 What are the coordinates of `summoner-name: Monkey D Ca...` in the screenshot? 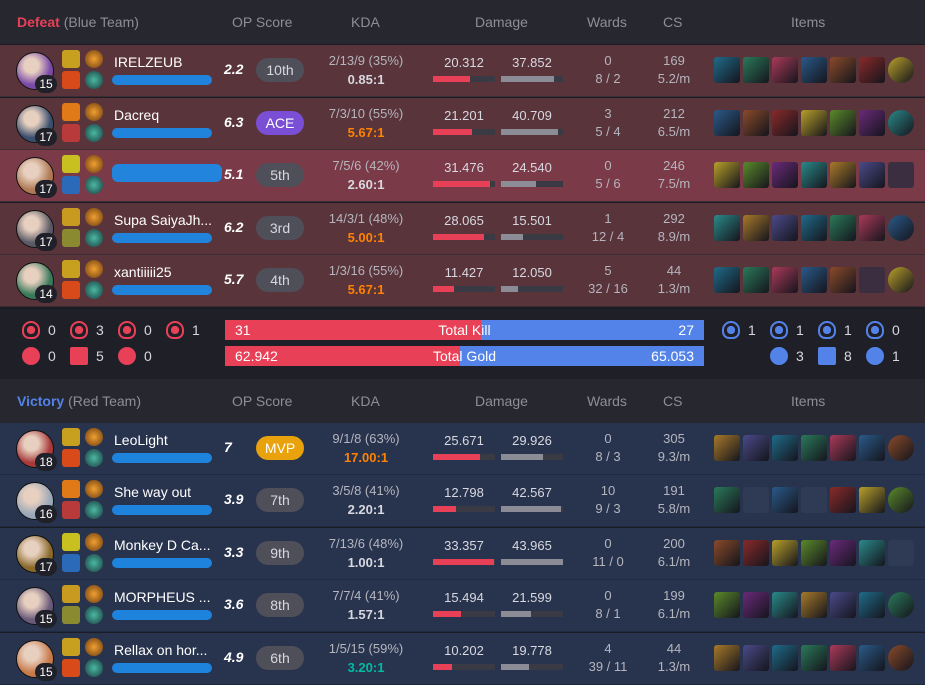 It's located at (162, 545).